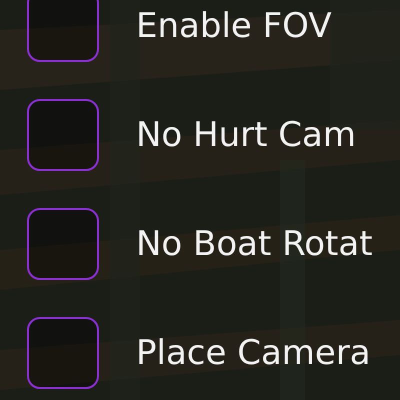  I want to click on option-label: Place Camera, so click(253, 353).